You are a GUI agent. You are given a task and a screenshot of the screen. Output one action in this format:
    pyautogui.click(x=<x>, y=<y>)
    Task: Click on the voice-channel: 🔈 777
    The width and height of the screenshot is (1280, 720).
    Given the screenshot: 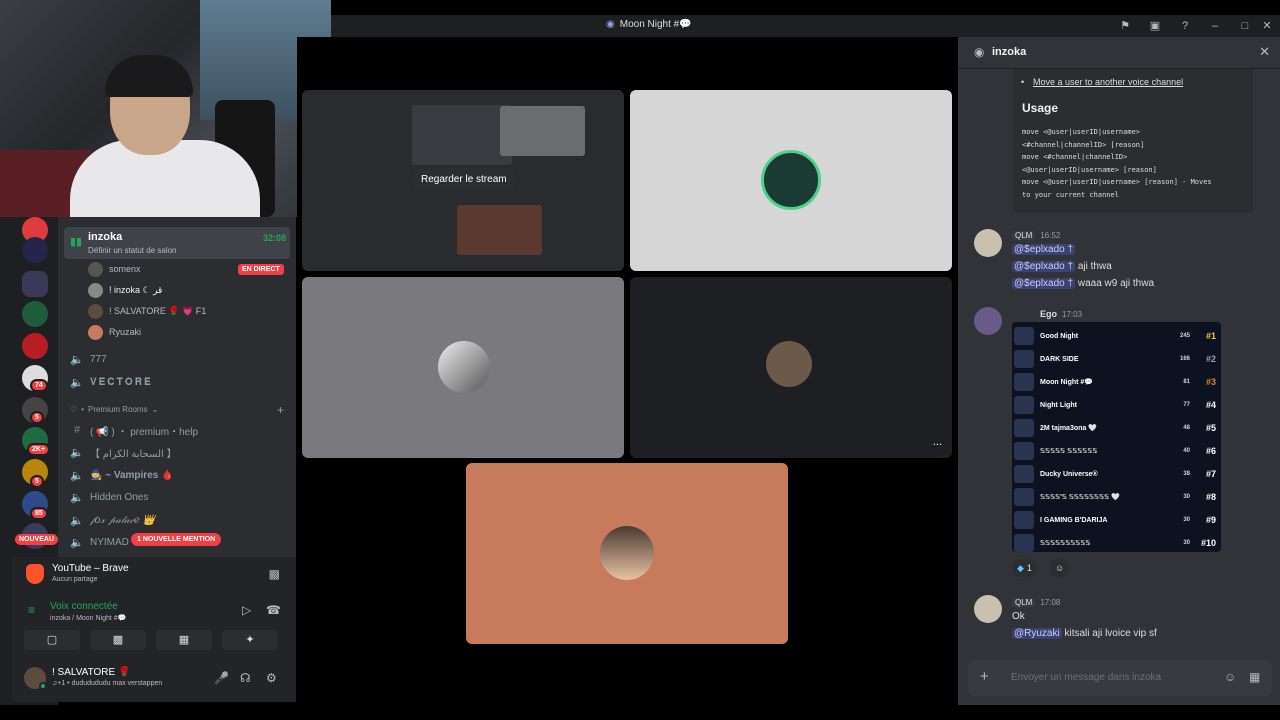 What is the action you would take?
    pyautogui.click(x=88, y=359)
    